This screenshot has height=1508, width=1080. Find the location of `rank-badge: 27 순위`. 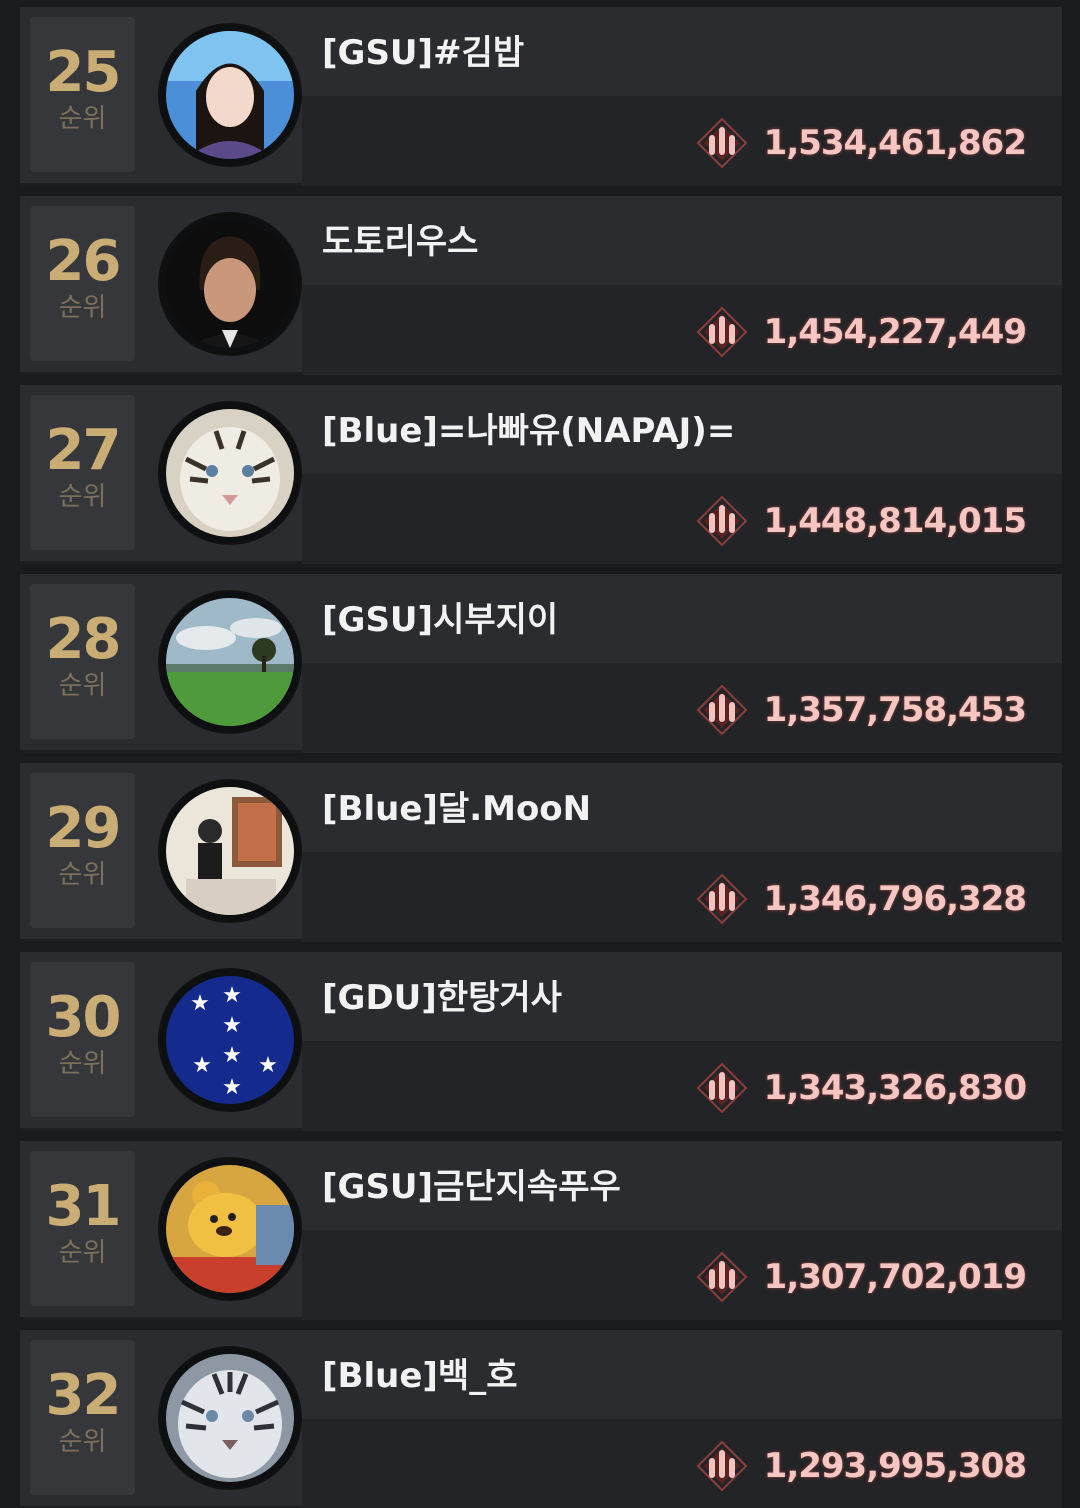

rank-badge: 27 순위 is located at coordinates (82, 472).